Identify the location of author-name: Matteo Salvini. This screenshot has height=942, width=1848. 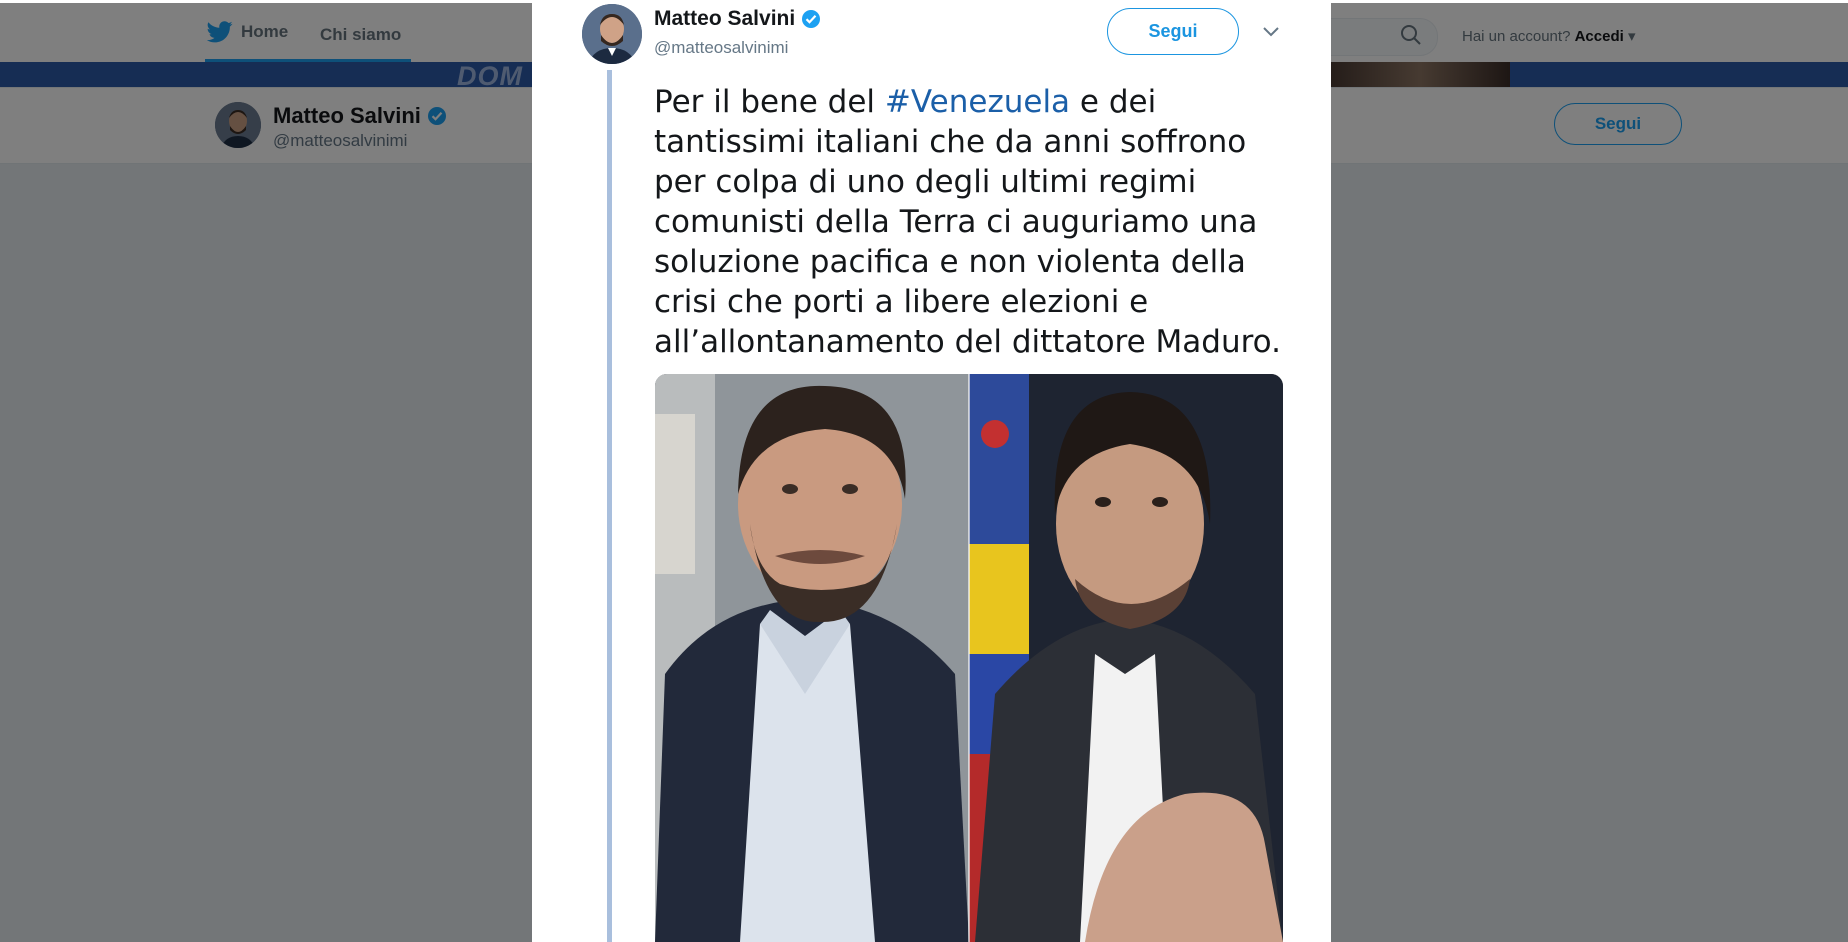
(737, 19).